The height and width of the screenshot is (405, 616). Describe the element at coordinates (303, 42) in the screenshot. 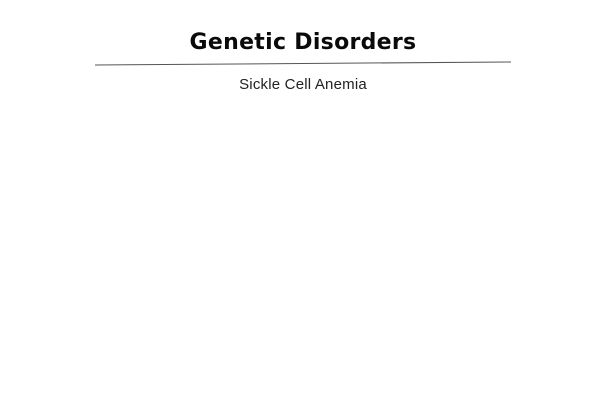

I see `page-title: Genetic Disorders` at that location.